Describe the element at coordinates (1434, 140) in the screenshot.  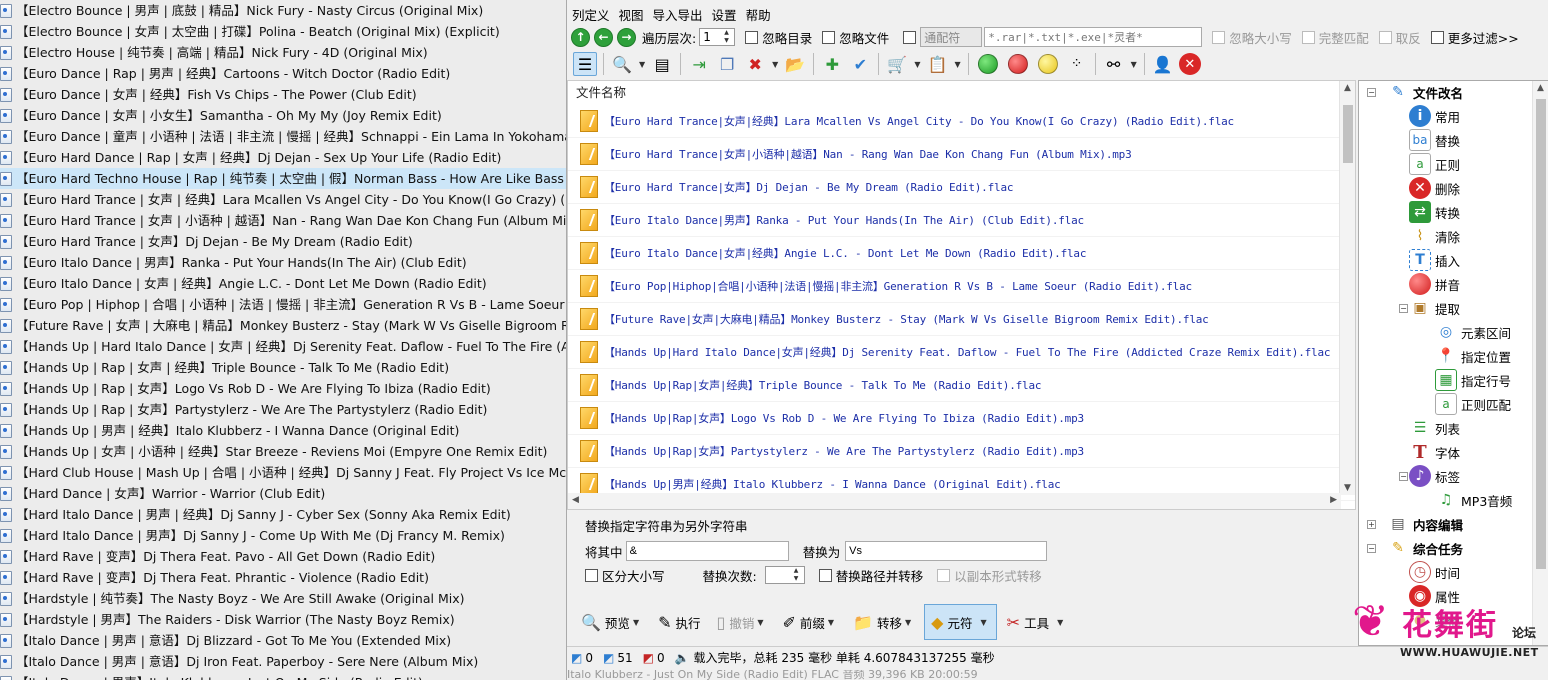
I see `tree-item-replace: ba 替换` at that location.